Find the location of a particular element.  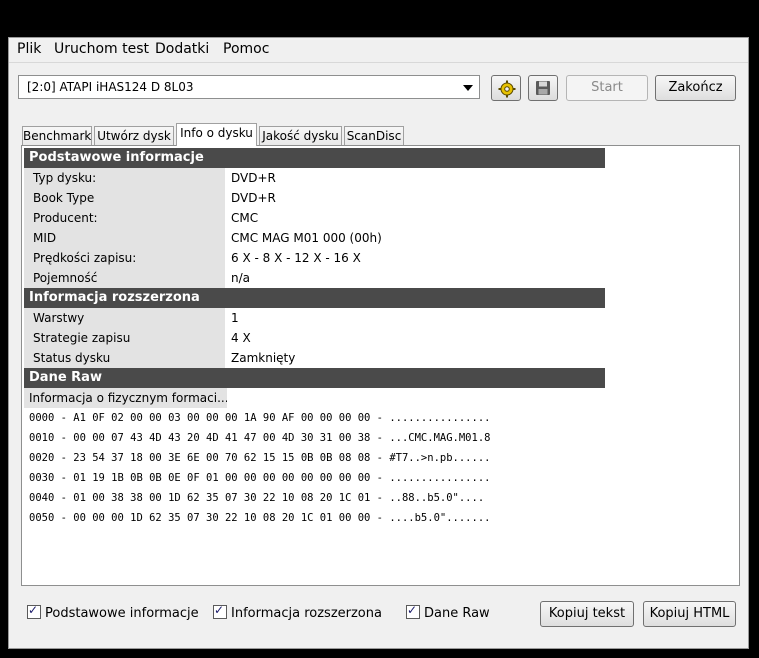

settings-button is located at coordinates (506, 88).